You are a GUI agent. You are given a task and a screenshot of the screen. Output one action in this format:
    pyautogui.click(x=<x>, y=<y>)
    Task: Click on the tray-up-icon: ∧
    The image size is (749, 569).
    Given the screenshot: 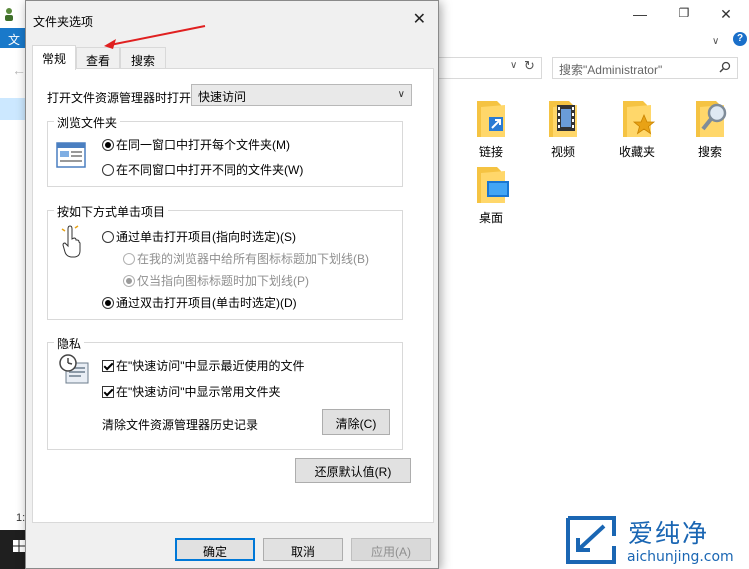 What is the action you would take?
    pyautogui.click(x=551, y=546)
    